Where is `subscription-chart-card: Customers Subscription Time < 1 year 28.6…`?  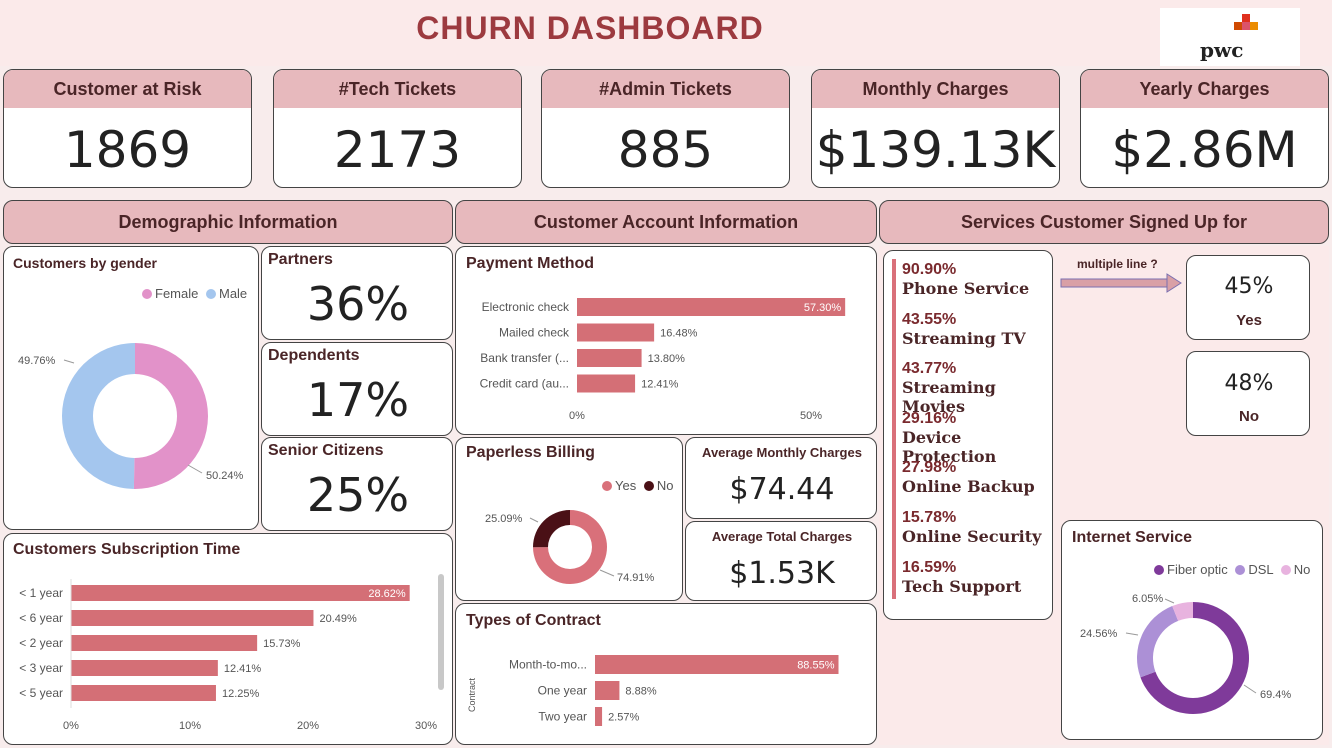 subscription-chart-card: Customers Subscription Time < 1 year 28.6… is located at coordinates (228, 639).